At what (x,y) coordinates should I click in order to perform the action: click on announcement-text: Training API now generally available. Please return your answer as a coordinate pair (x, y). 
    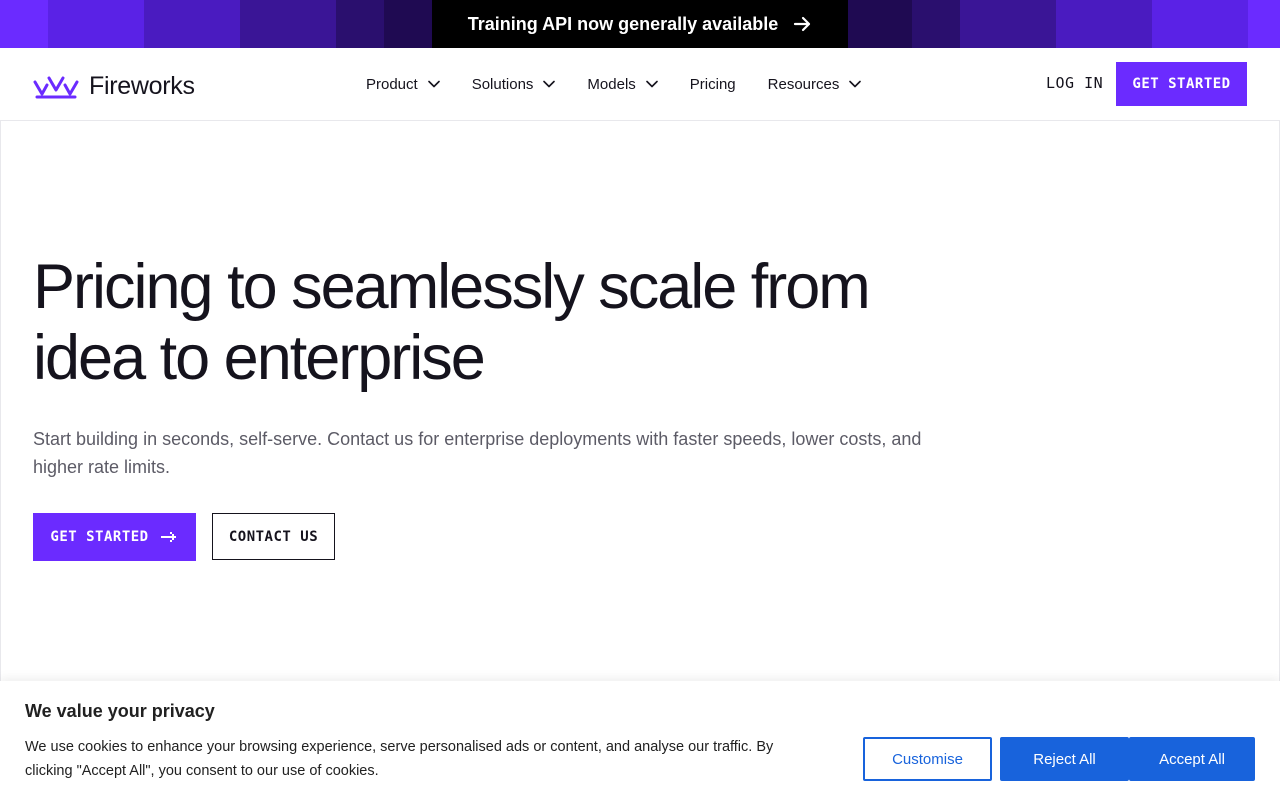
    Looking at the image, I should click on (623, 23).